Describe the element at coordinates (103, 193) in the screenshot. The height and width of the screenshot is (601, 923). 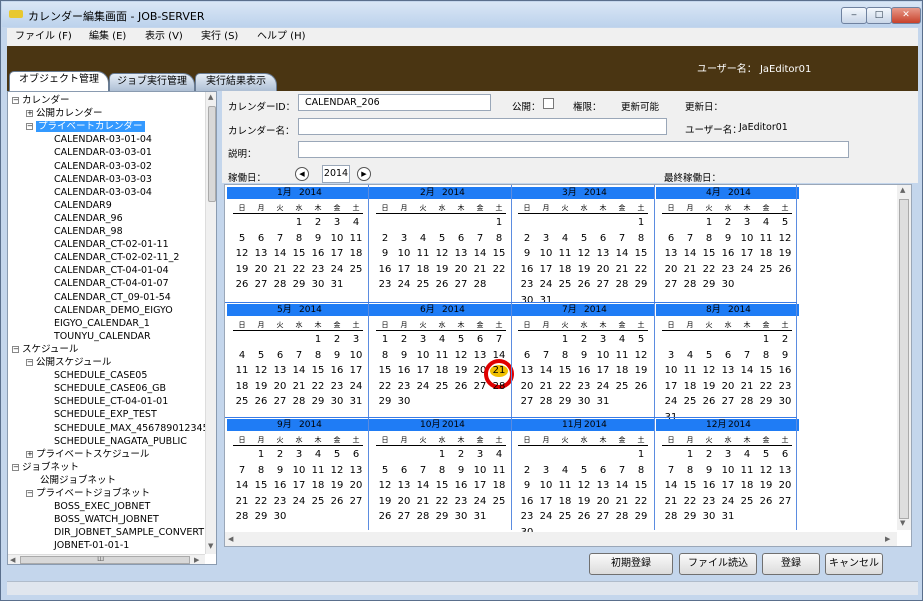
I see `tree-node: CALENDAR-03-03-04` at that location.